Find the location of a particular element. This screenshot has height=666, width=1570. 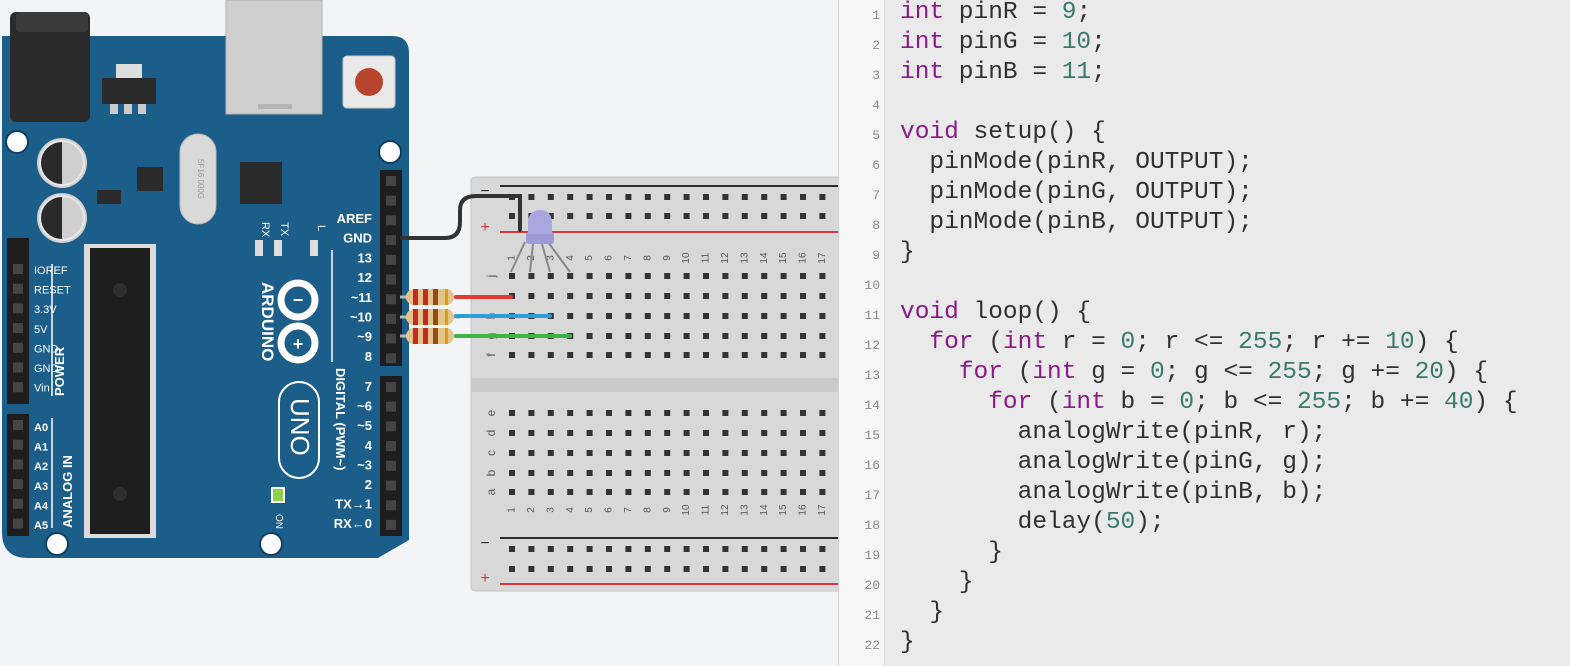

code-line: for (int r = 0; r <= 255; r += 10) { is located at coordinates (1179, 343).